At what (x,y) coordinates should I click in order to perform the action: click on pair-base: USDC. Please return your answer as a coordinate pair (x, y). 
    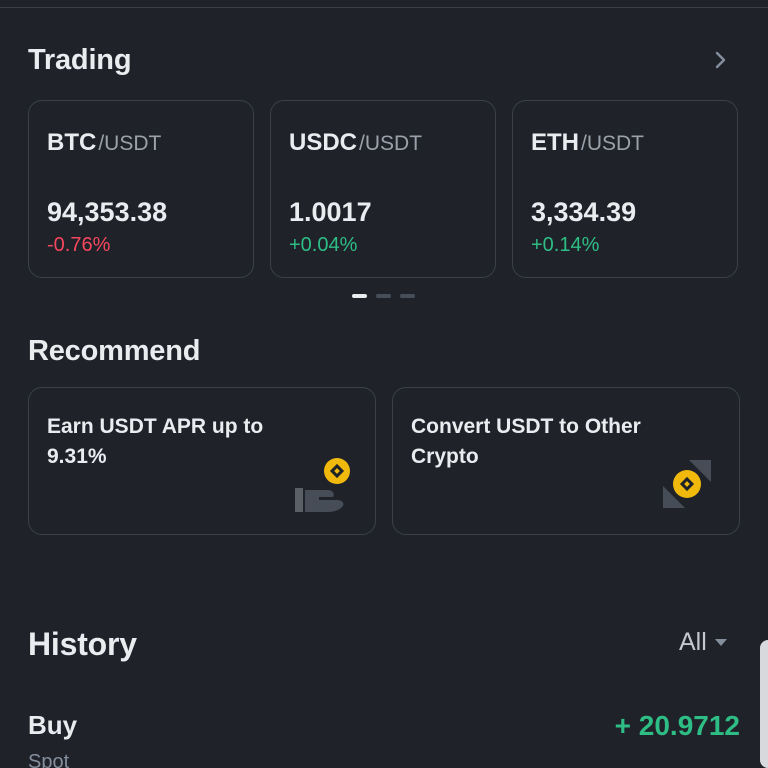
    Looking at the image, I should click on (323, 142).